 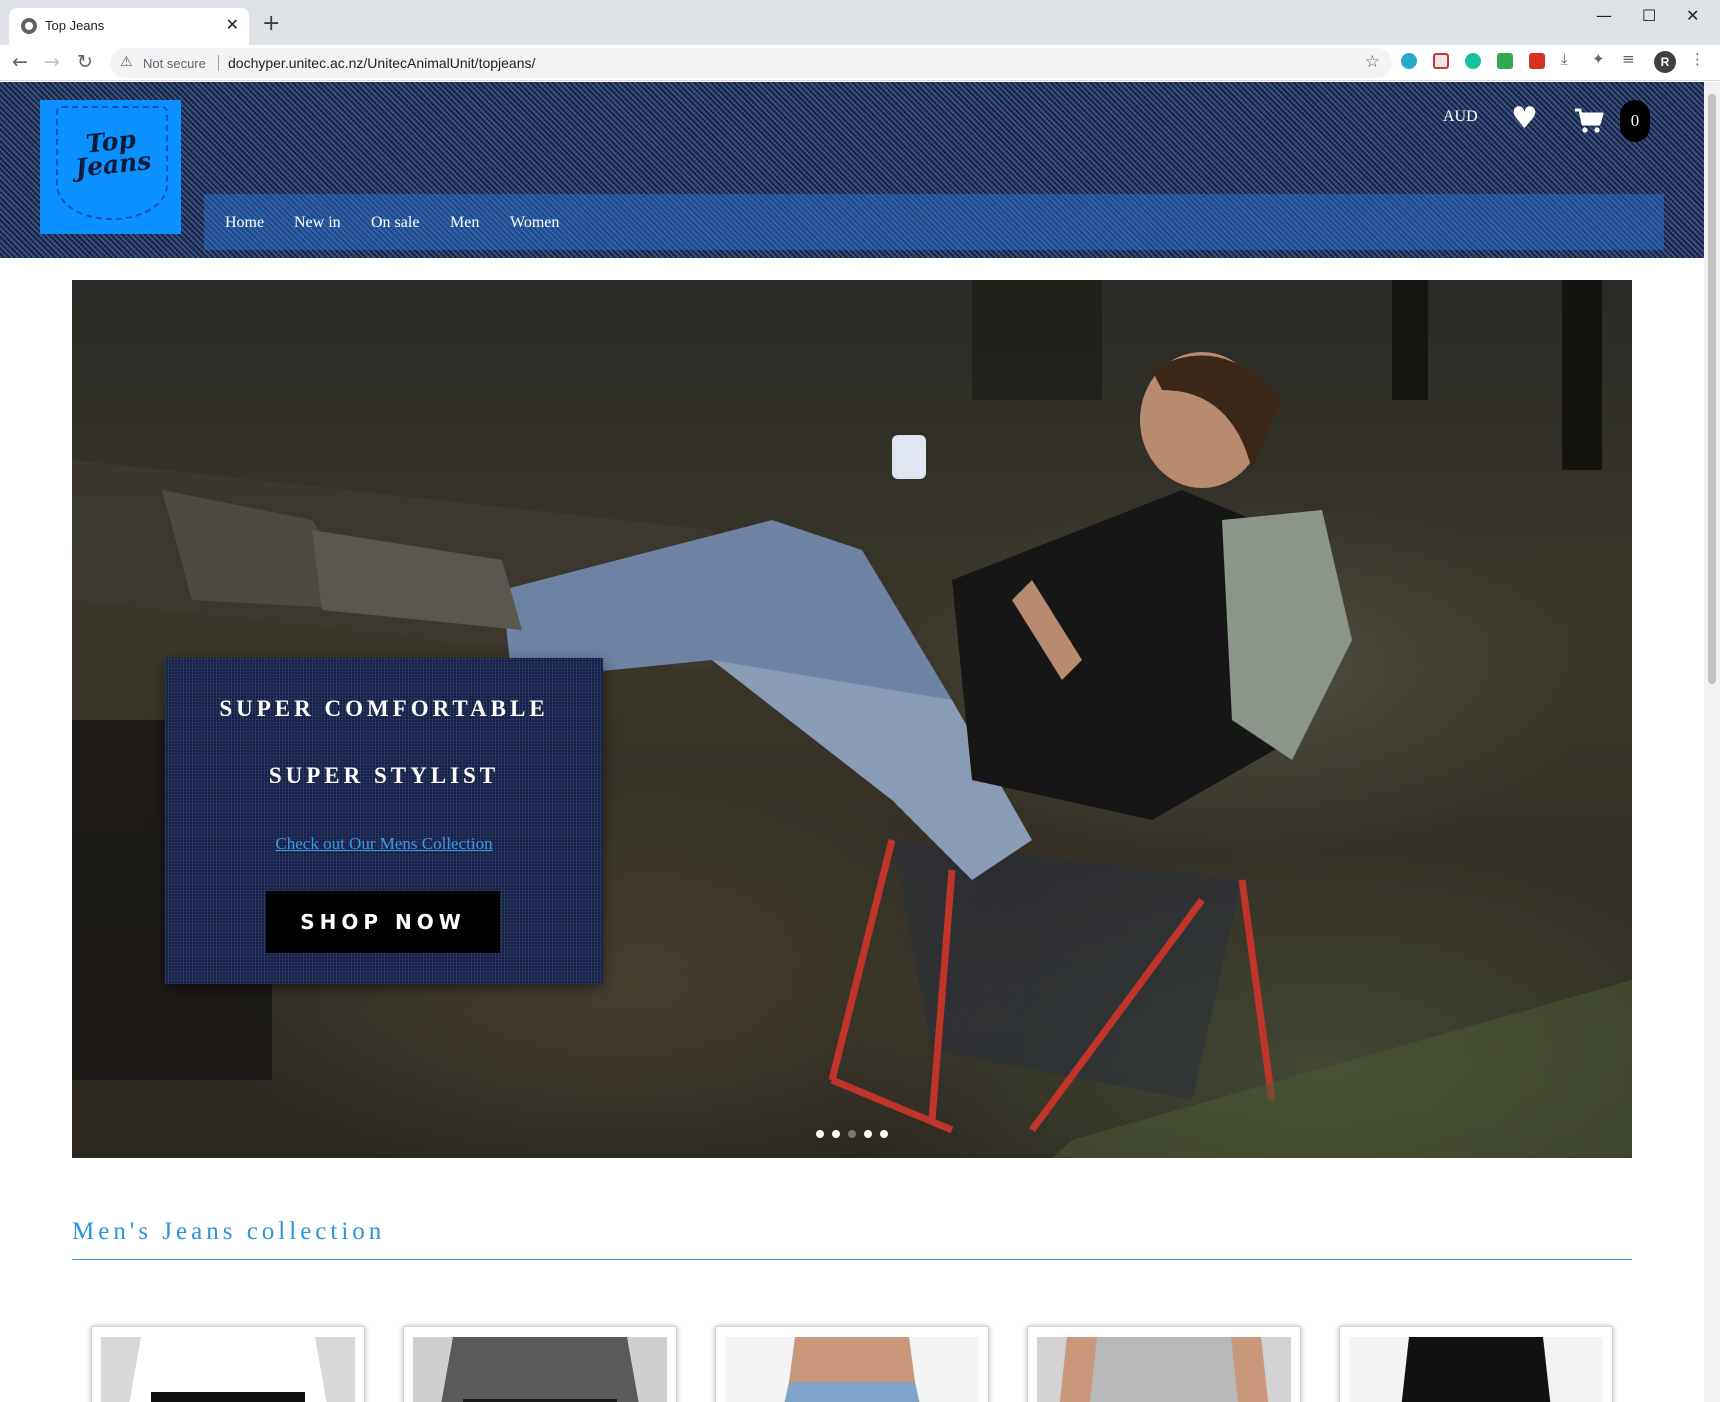 What do you see at coordinates (271, 24) in the screenshot?
I see `new-tab-button: +` at bounding box center [271, 24].